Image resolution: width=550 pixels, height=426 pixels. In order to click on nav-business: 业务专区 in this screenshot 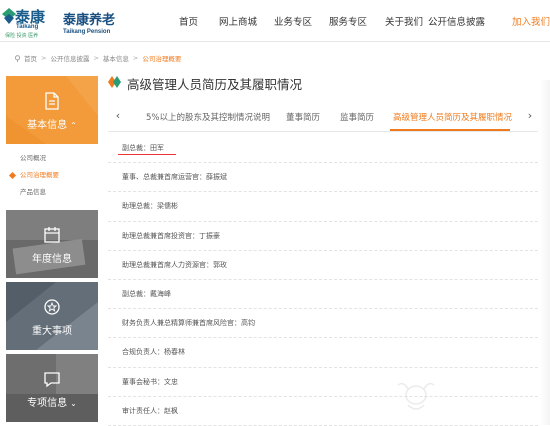, I will do `click(293, 21)`.